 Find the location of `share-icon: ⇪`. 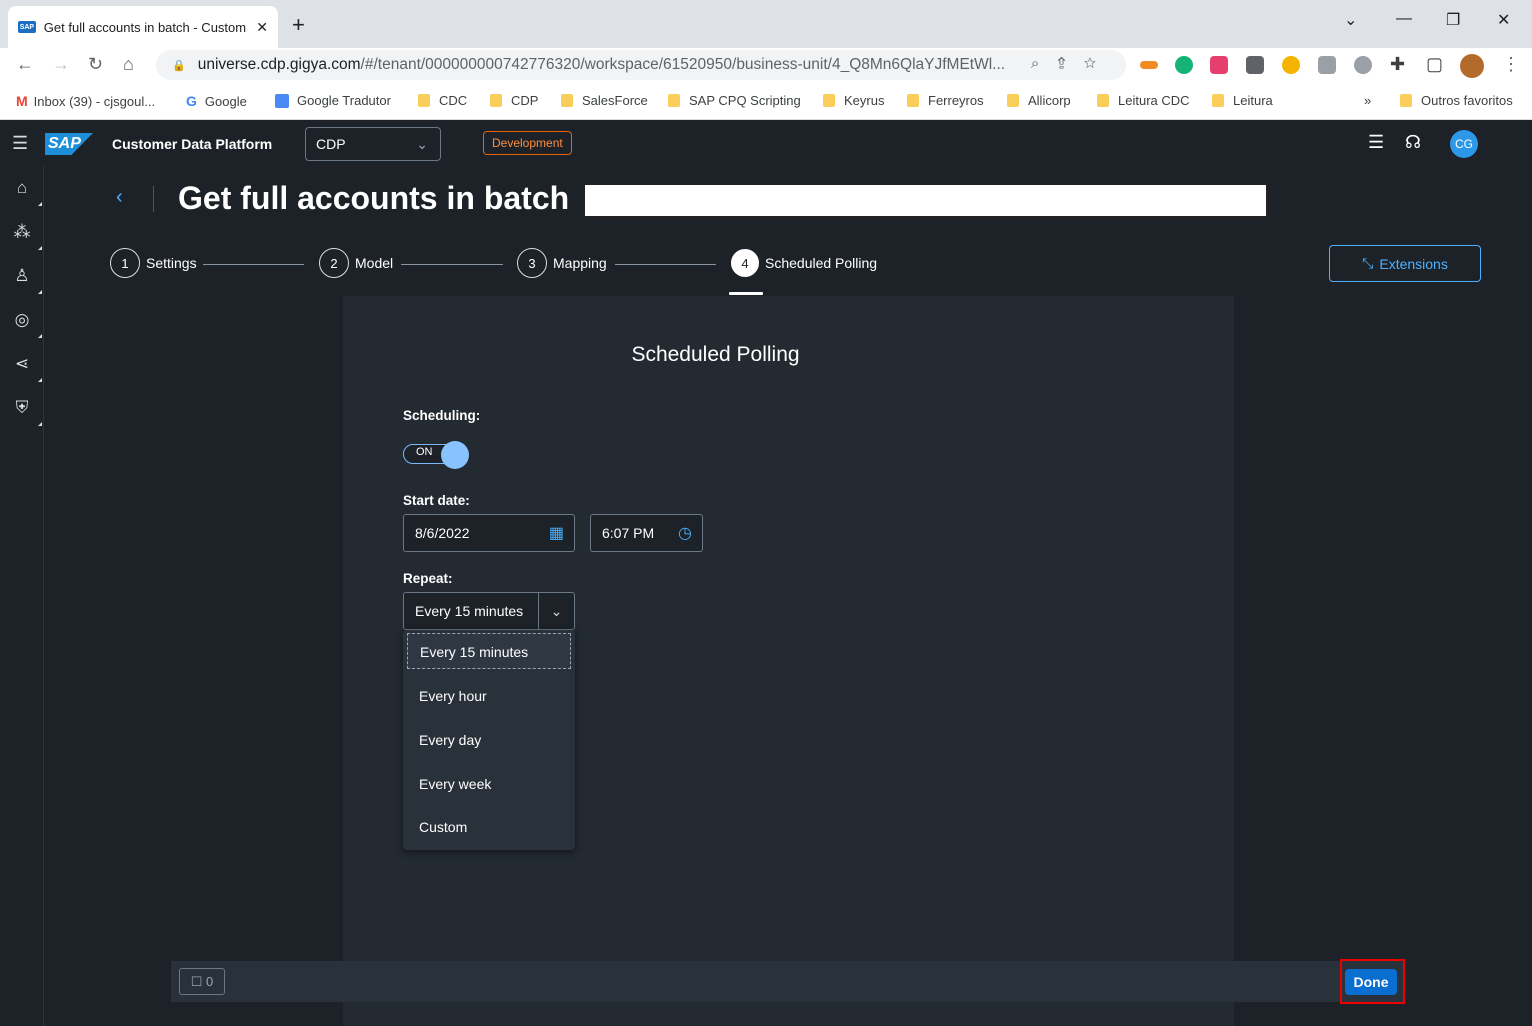

share-icon: ⇪ is located at coordinates (1070, 63).